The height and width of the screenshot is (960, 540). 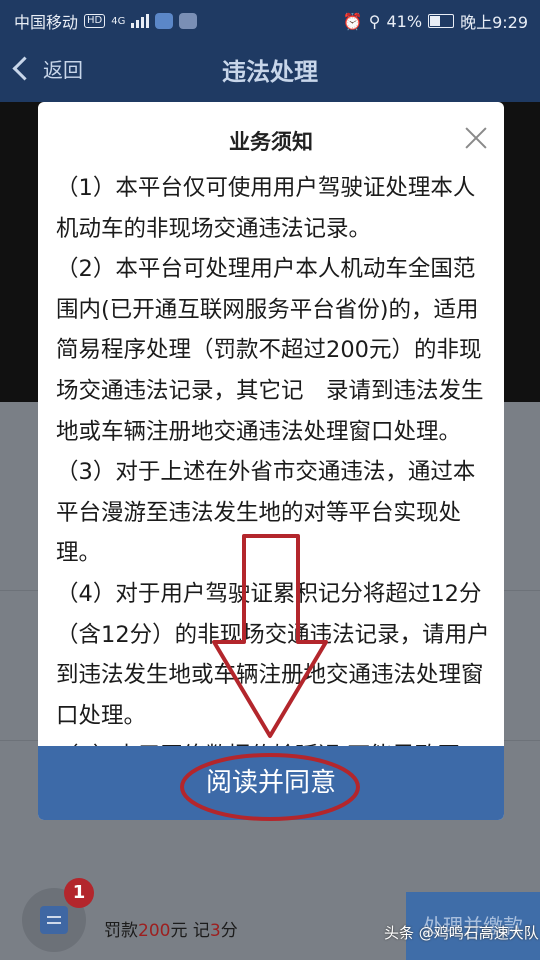 What do you see at coordinates (270, 19) in the screenshot?
I see `status-bar: 中国移动 HD 4G ⏰ ⚲ 41% 晚上9:29` at bounding box center [270, 19].